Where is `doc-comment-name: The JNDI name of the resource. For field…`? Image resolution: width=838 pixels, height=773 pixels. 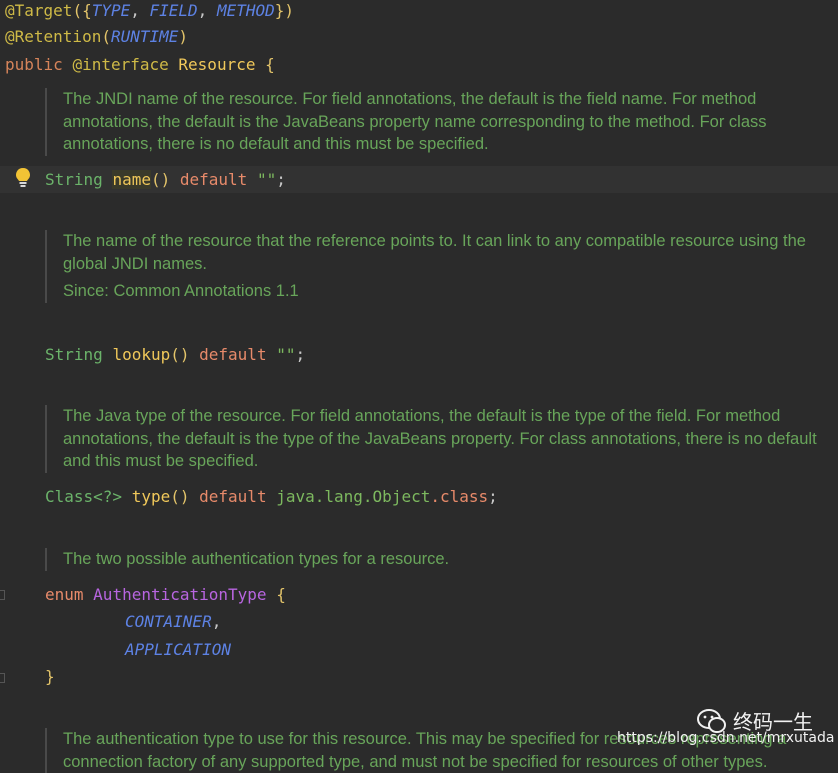 doc-comment-name: The JNDI name of the resource. For field… is located at coordinates (440, 122).